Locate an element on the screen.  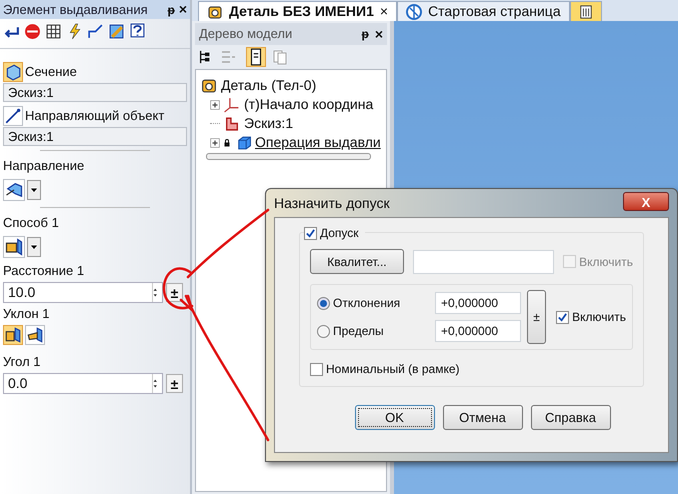
panel-title: Дерево модели is located at coordinates (246, 34).